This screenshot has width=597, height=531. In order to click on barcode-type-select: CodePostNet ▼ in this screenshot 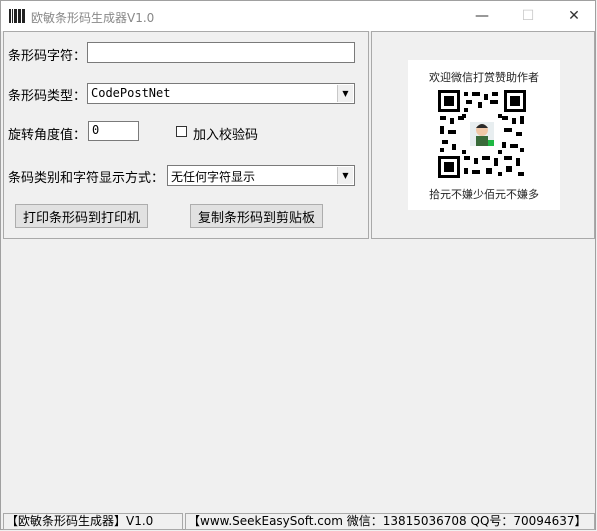, I will do `click(221, 93)`.